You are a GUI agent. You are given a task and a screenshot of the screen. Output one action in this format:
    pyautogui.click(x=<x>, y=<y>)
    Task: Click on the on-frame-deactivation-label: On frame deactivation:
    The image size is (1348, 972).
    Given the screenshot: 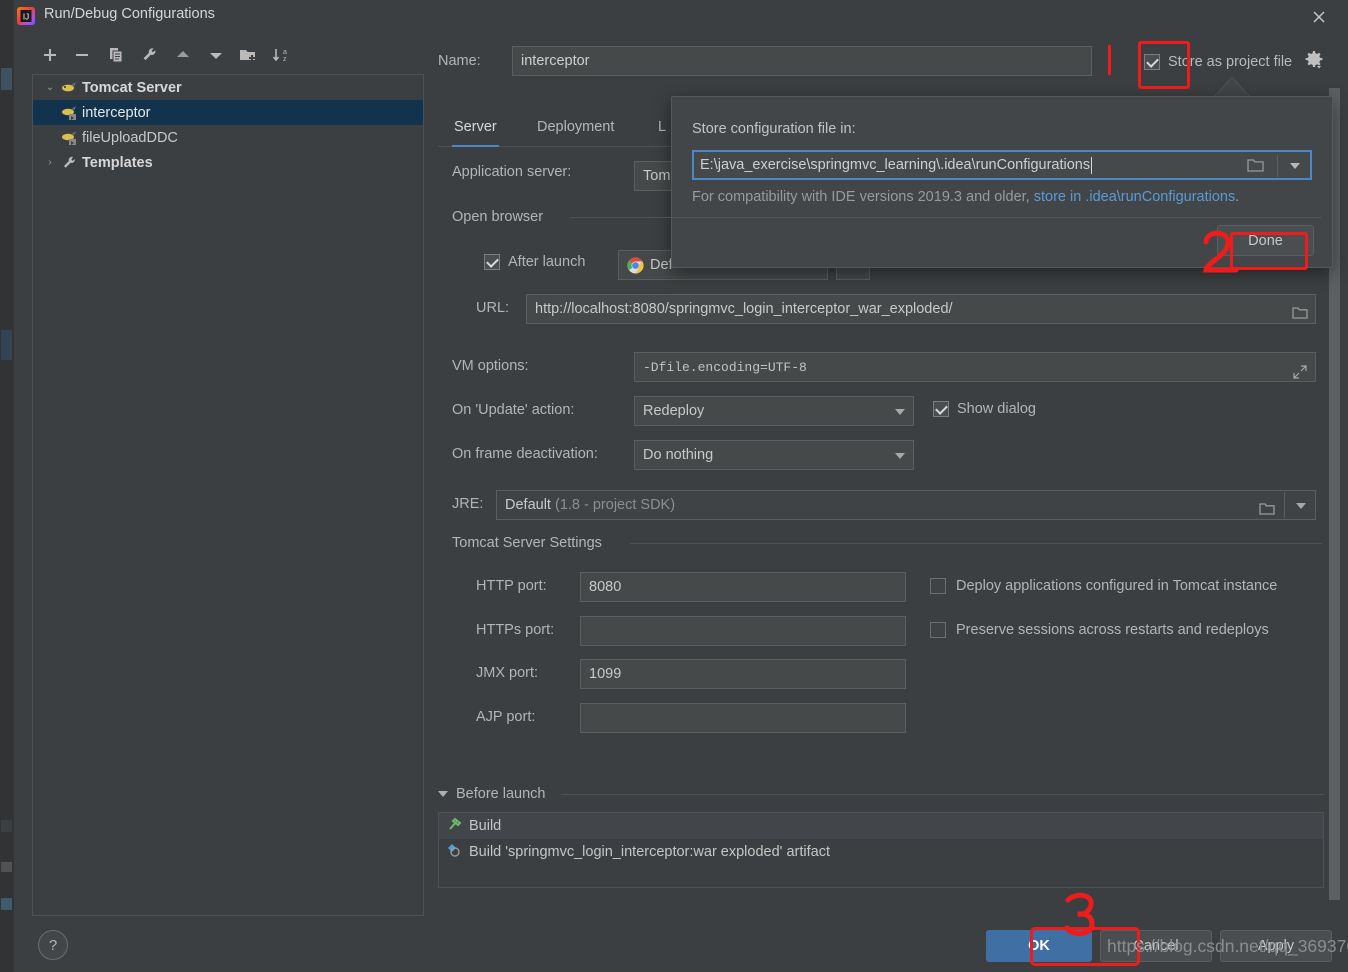 What is the action you would take?
    pyautogui.click(x=525, y=454)
    